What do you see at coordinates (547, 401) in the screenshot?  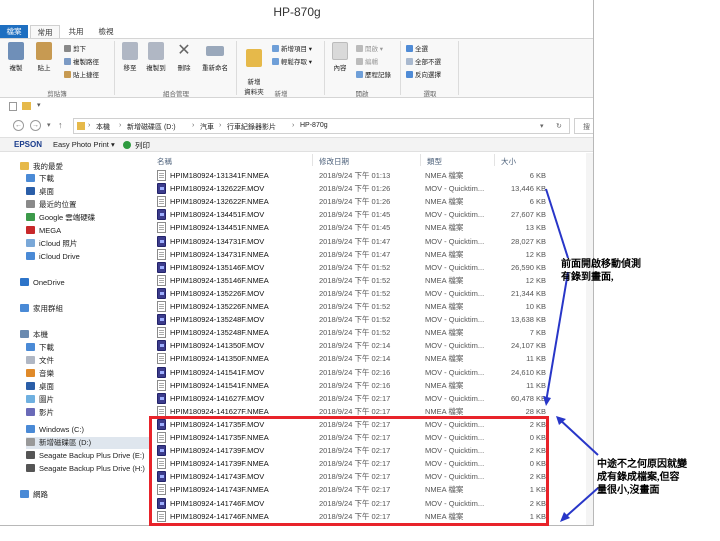 I see `arrowhead` at bounding box center [547, 401].